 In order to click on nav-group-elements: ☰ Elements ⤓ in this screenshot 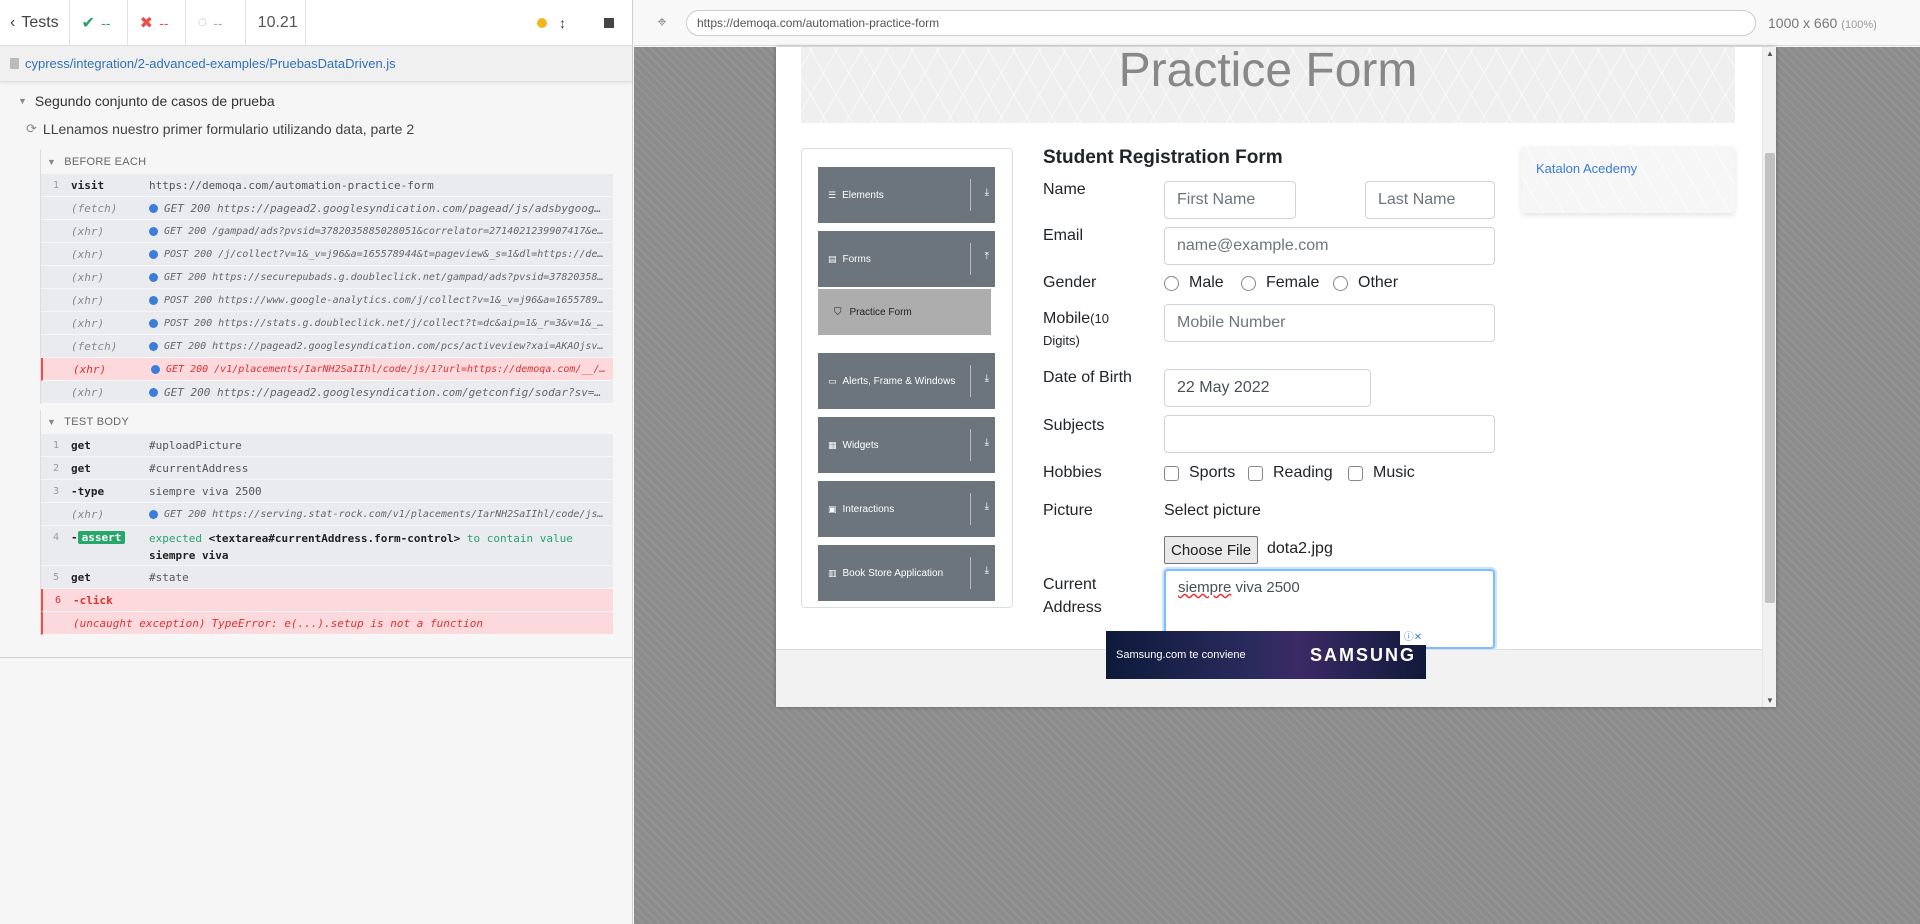, I will do `click(906, 195)`.